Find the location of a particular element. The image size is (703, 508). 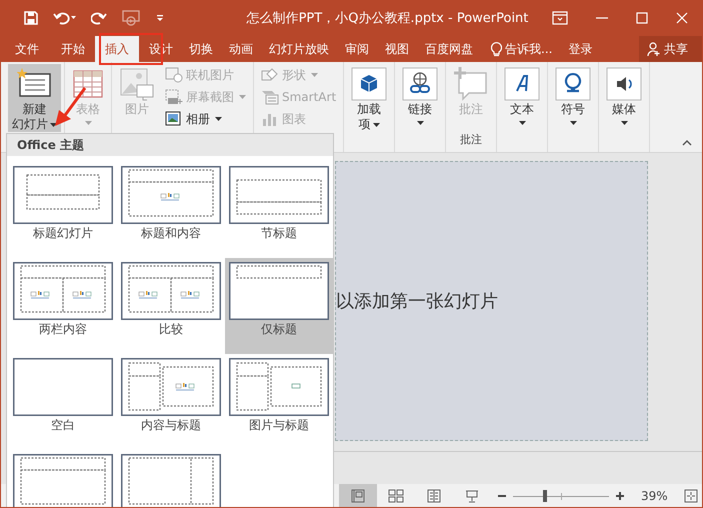

group-label: 批注 is located at coordinates (471, 140).